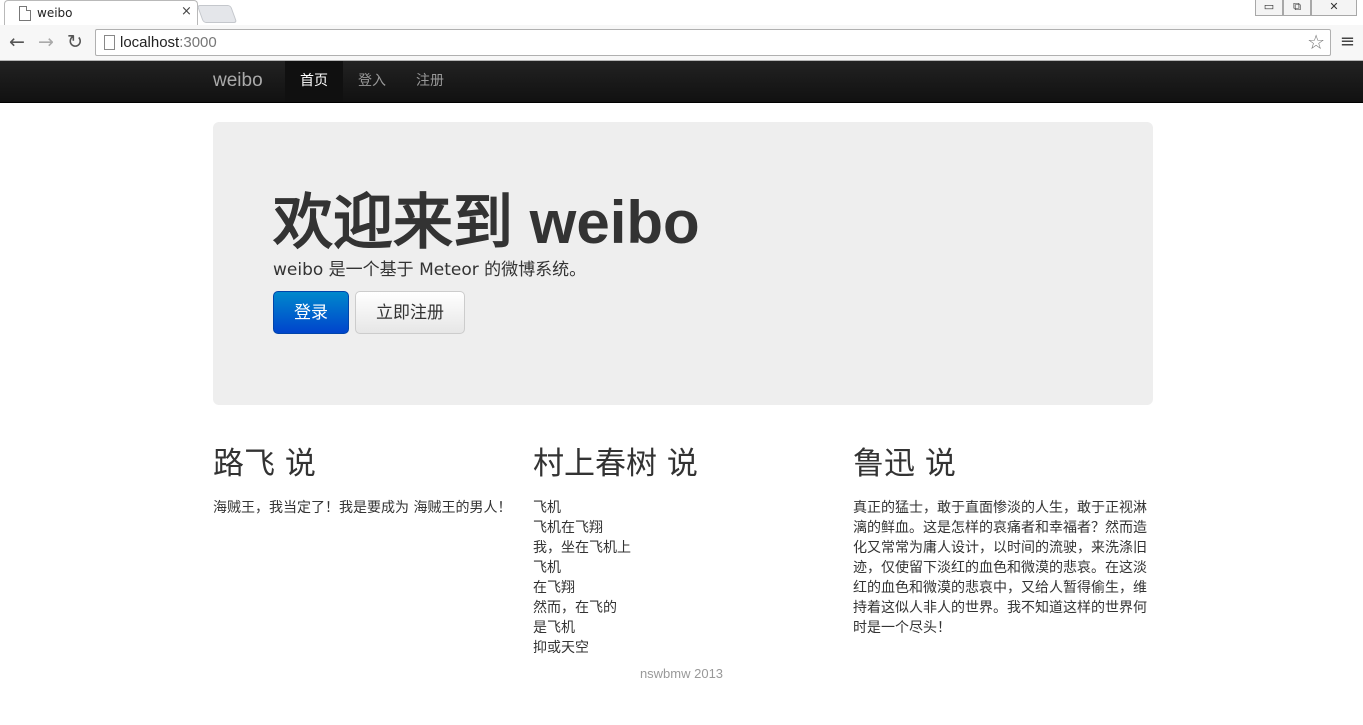 This screenshot has height=725, width=1363. I want to click on column-line: 迹，仅使留下淡红的血色和微漠的悲哀。在这淡, so click(1000, 568).